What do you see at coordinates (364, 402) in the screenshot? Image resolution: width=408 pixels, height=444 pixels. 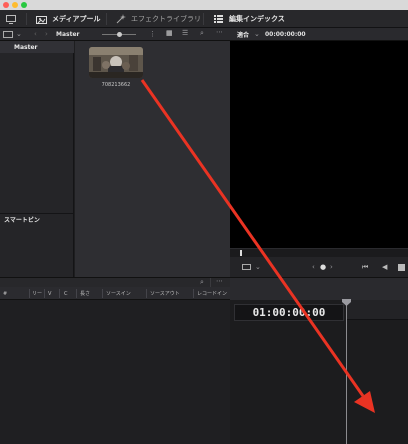 I see `annotation-arrow-head` at bounding box center [364, 402].